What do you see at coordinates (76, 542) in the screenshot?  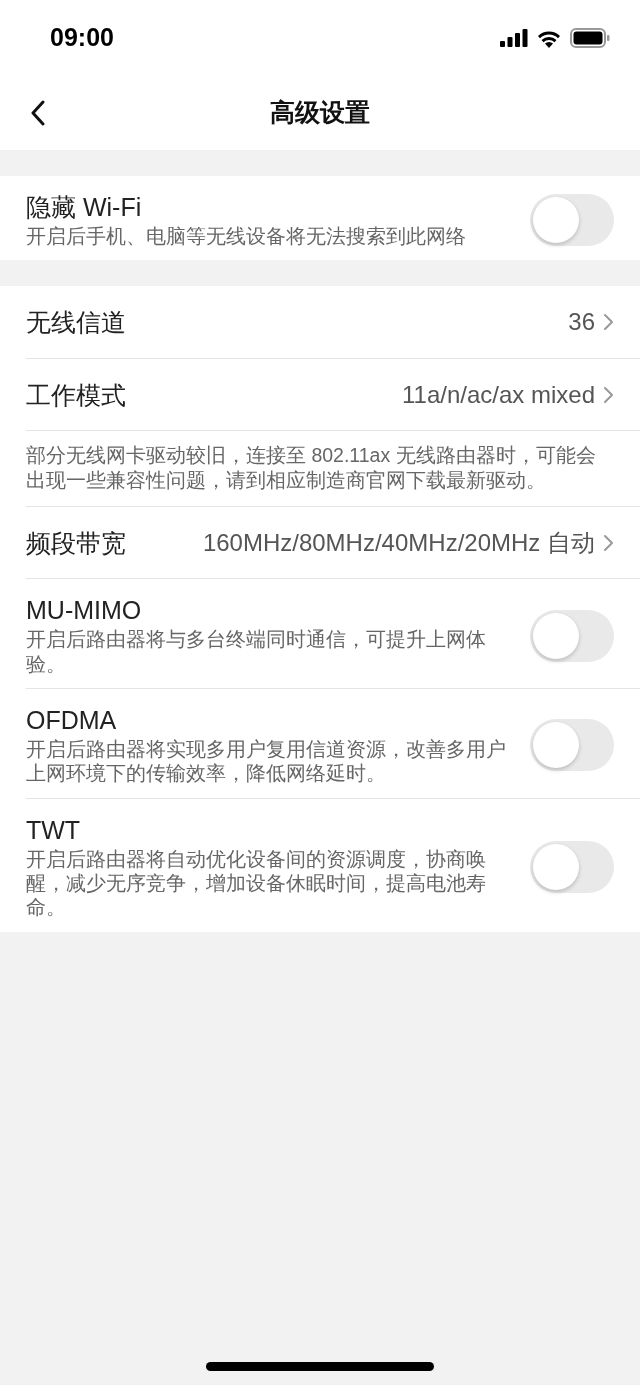 I see `row-title: 频段带宽` at bounding box center [76, 542].